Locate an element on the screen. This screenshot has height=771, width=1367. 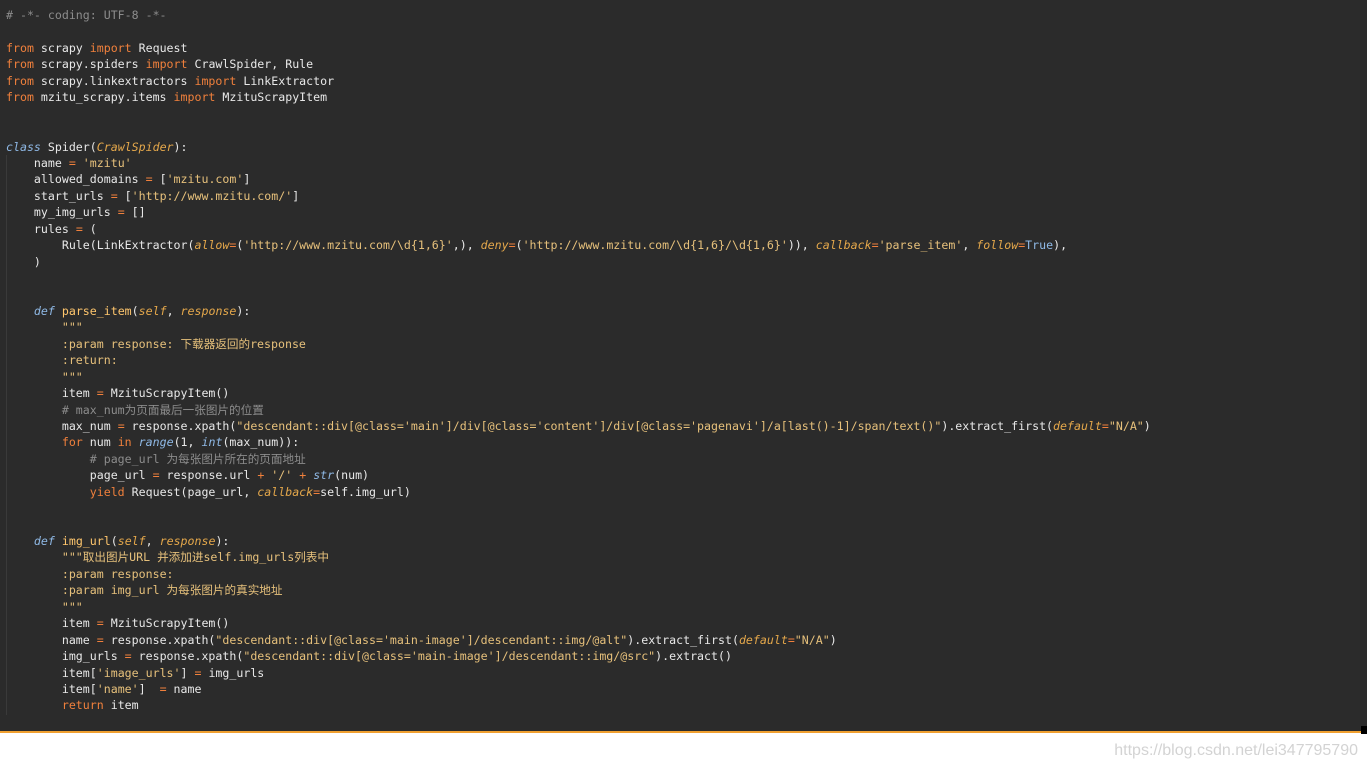
code-token: 'mzitu' is located at coordinates (107, 162).